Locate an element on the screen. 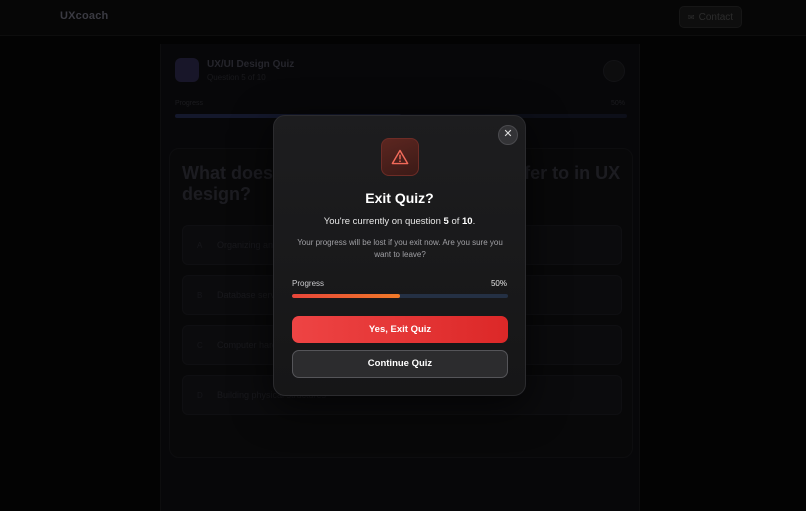 The image size is (806, 511). progress-label: Progress is located at coordinates (308, 283).